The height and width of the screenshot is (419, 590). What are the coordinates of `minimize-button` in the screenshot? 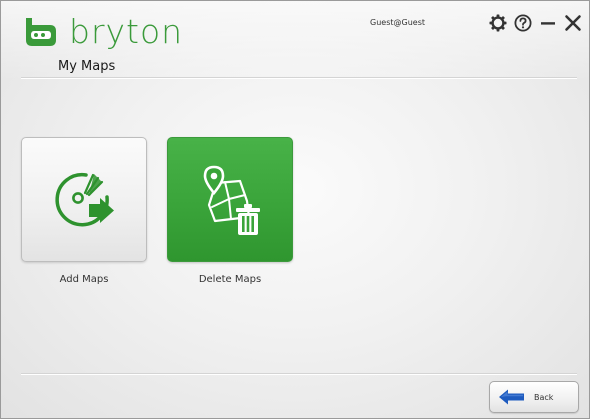 It's located at (548, 23).